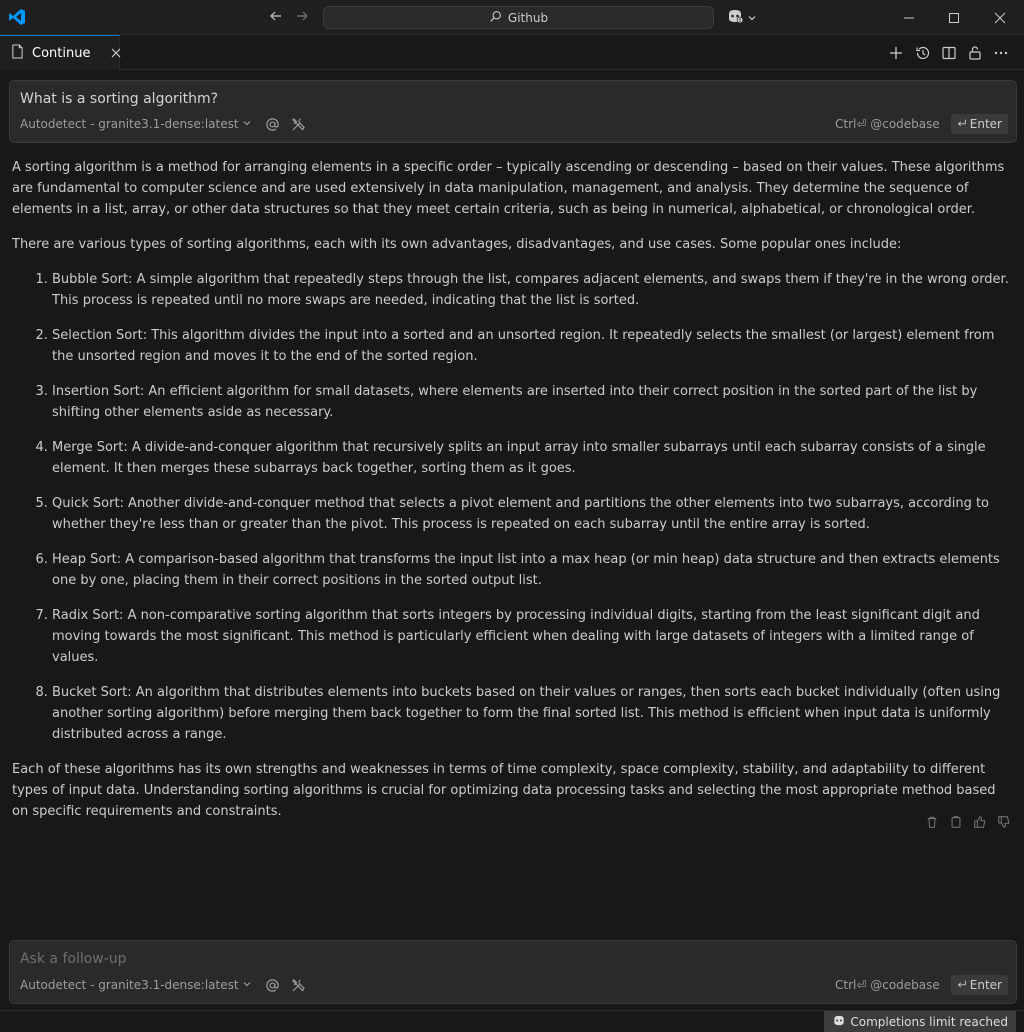  I want to click on limit-text: Completions limit reached, so click(929, 1021).